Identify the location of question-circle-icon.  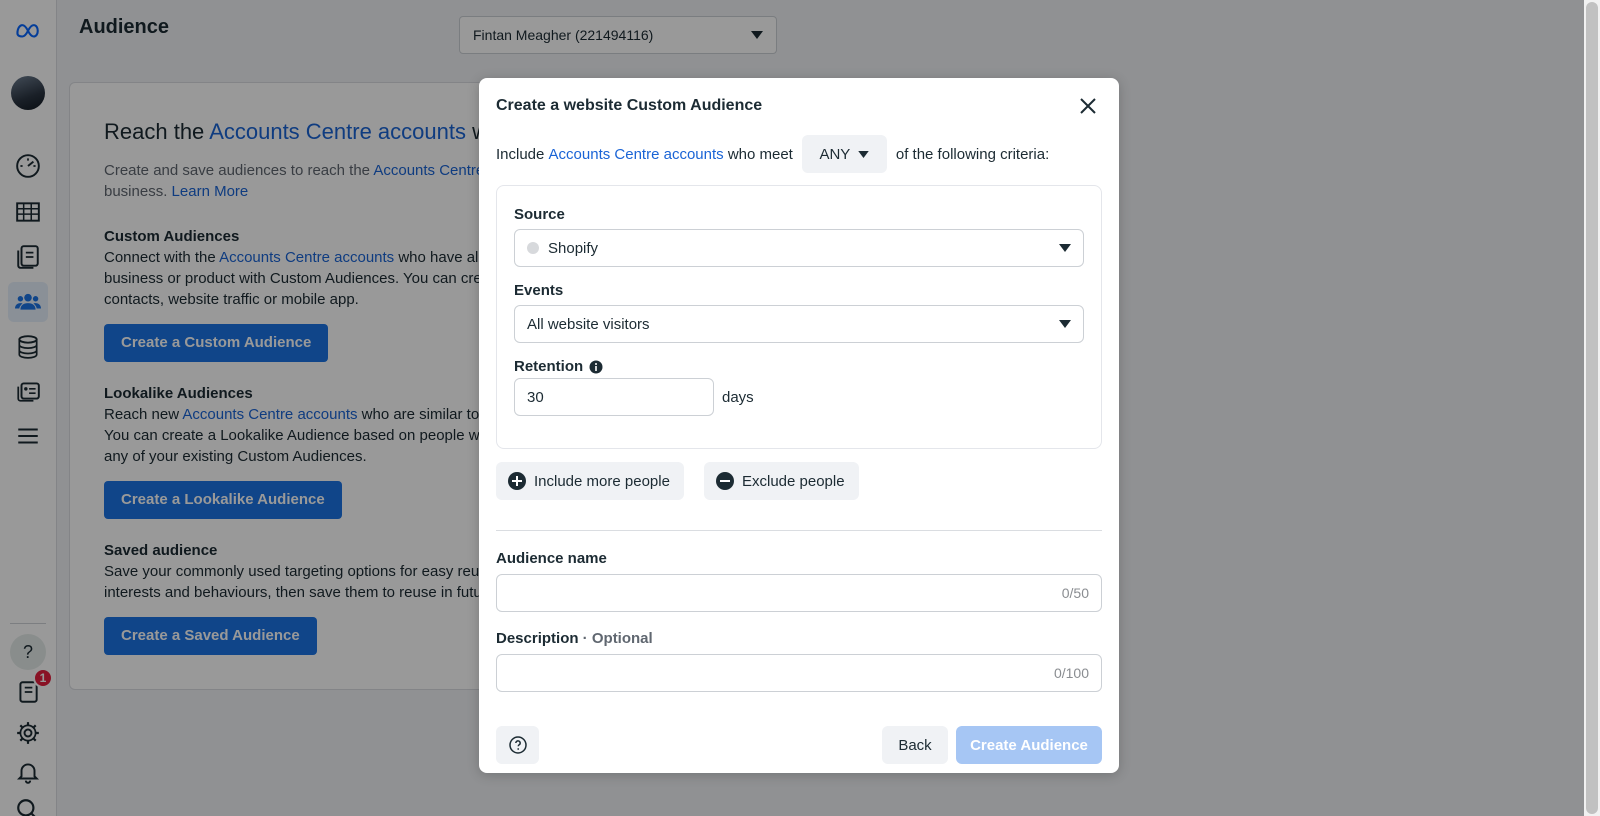
(517, 745).